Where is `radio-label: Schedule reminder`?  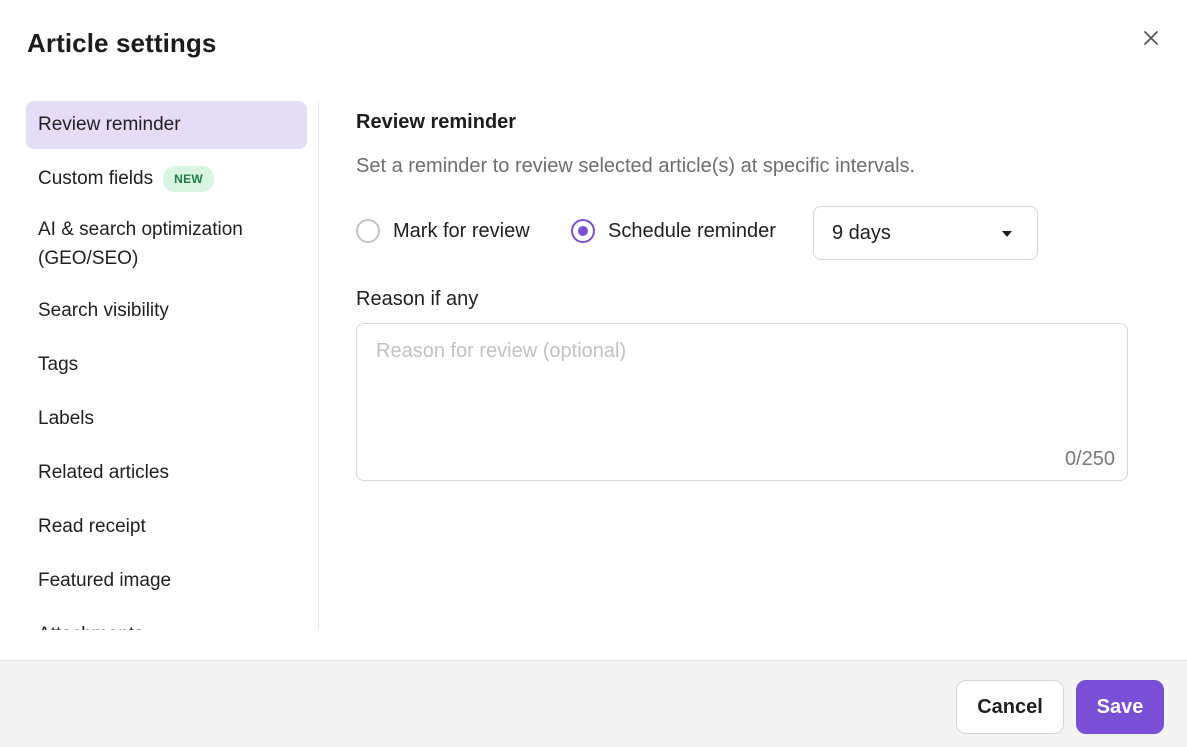
radio-label: Schedule reminder is located at coordinates (692, 230).